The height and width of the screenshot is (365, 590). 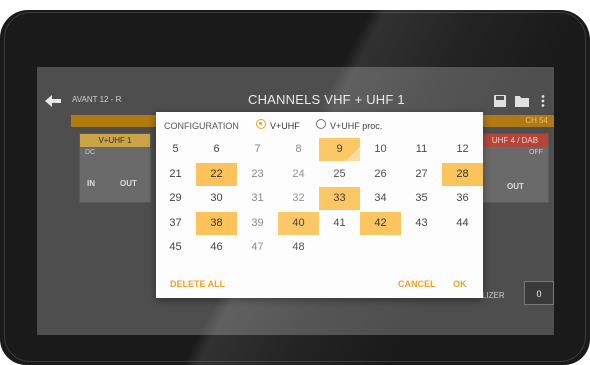 I want to click on channel-cell: 11, so click(x=421, y=149).